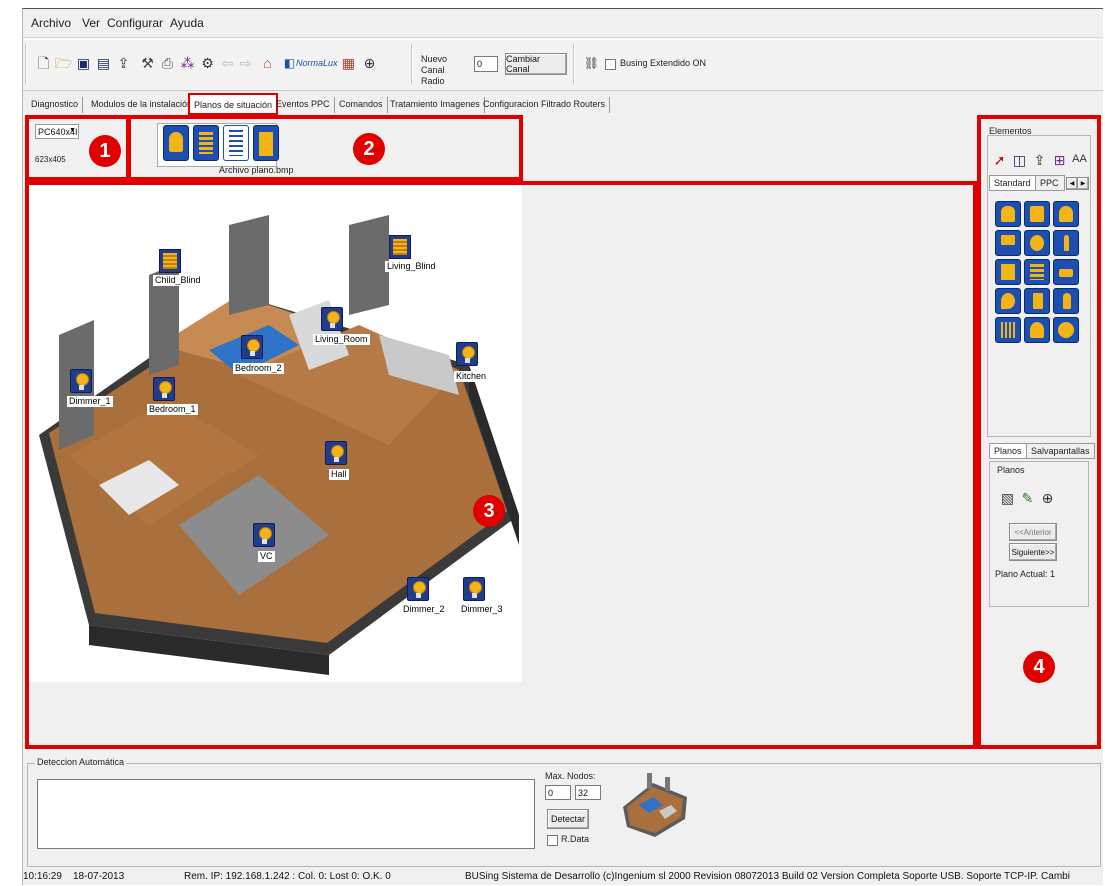 The height and width of the screenshot is (886, 1105). What do you see at coordinates (91, 23) in the screenshot?
I see `menu-ver: Ver` at bounding box center [91, 23].